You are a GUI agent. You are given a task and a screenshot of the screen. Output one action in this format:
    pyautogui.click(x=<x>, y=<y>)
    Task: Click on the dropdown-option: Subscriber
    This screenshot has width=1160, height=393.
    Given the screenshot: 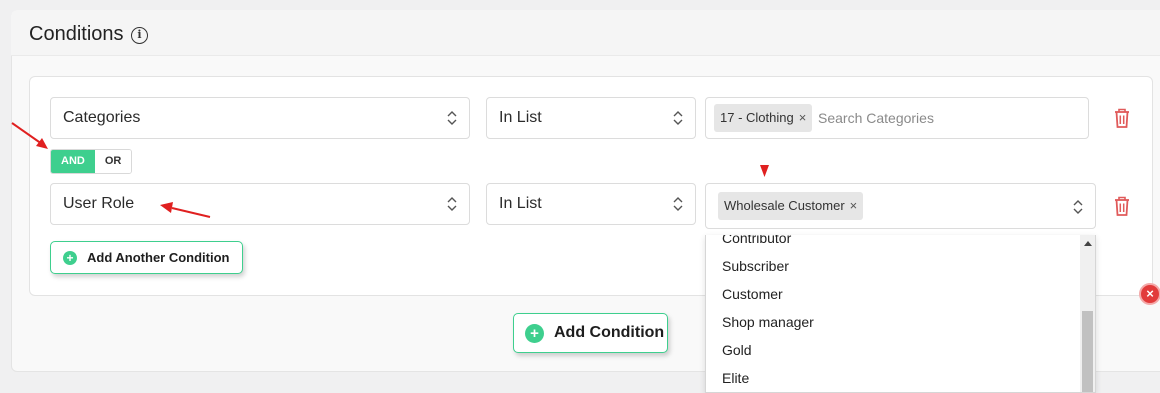 What is the action you would take?
    pyautogui.click(x=755, y=266)
    